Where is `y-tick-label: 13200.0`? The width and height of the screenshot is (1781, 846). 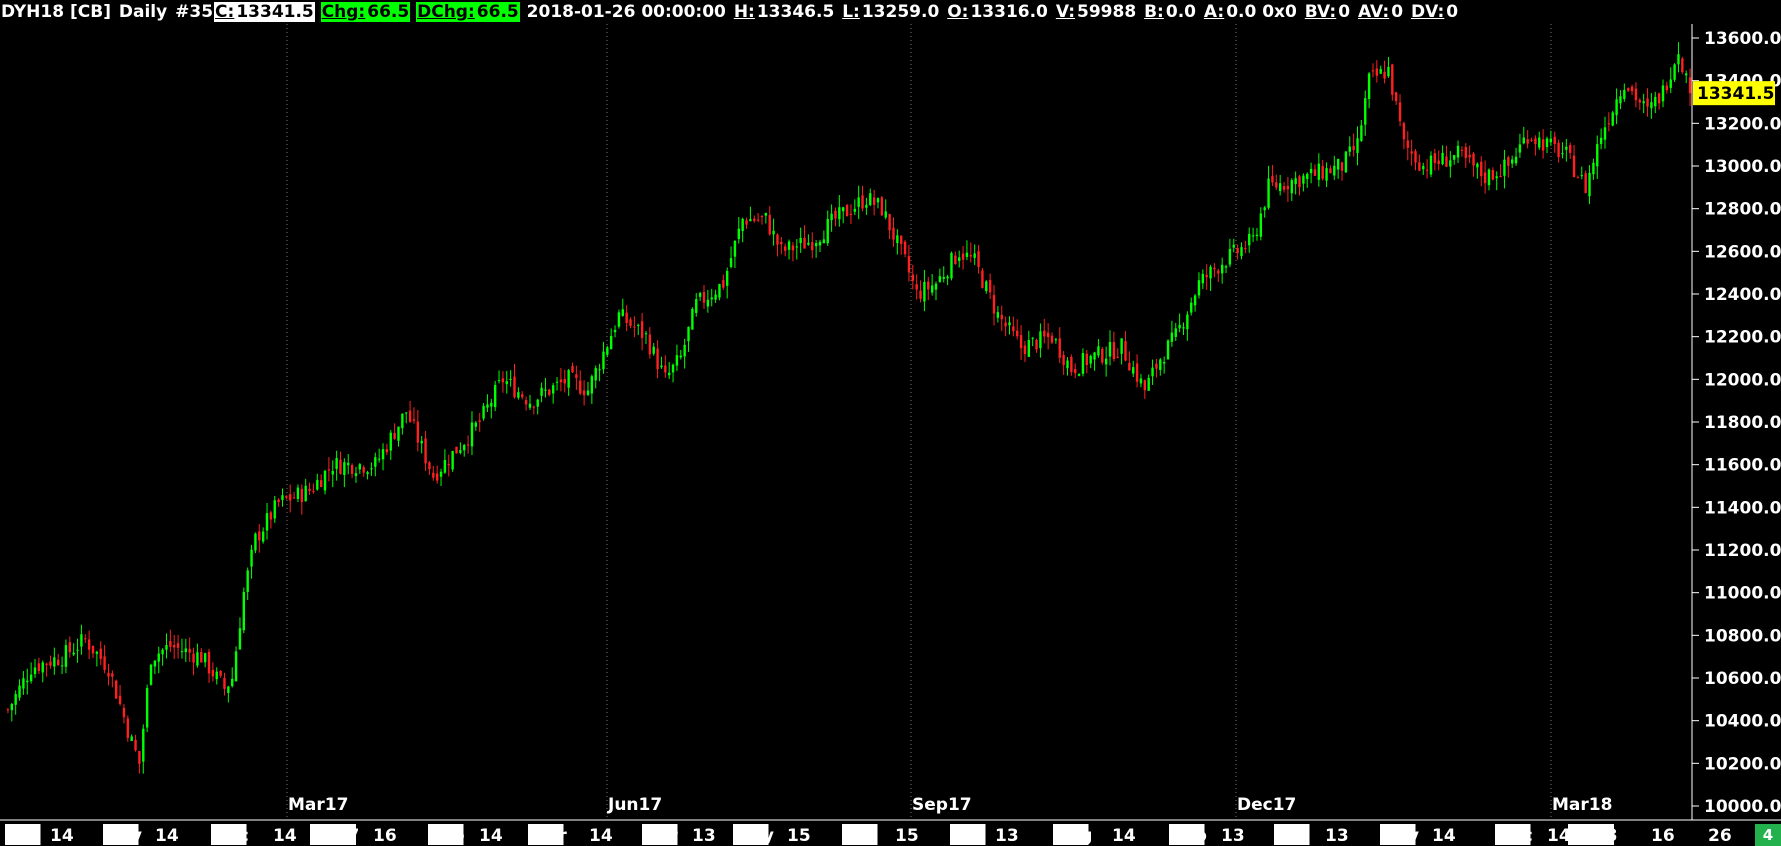 y-tick-label: 13200.0 is located at coordinates (1742, 124).